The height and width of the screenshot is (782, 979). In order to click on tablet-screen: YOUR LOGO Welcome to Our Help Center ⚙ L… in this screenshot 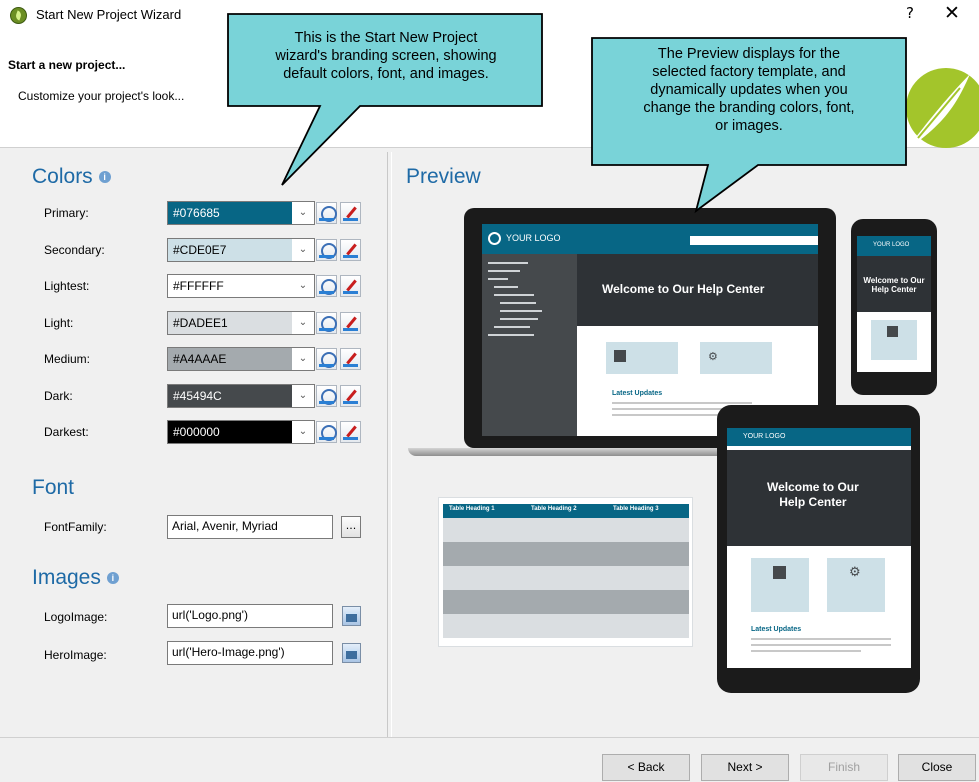, I will do `click(819, 548)`.